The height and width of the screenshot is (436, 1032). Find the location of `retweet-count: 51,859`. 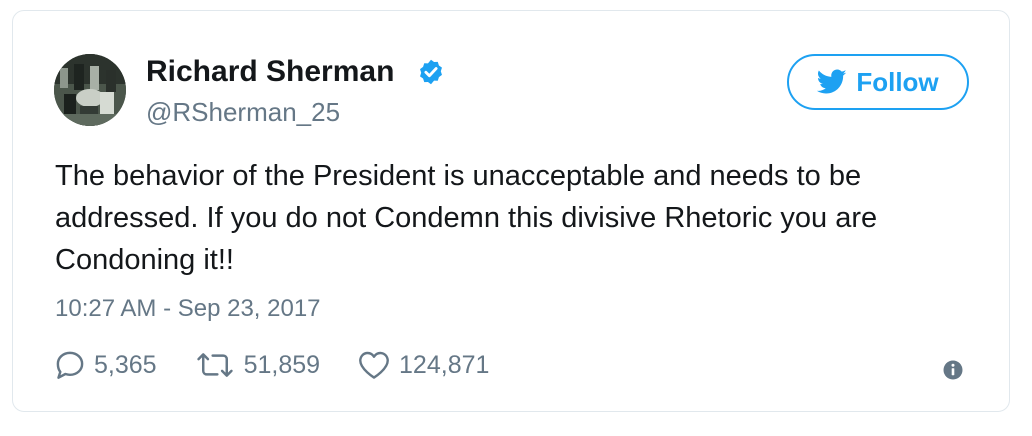

retweet-count: 51,859 is located at coordinates (282, 364).